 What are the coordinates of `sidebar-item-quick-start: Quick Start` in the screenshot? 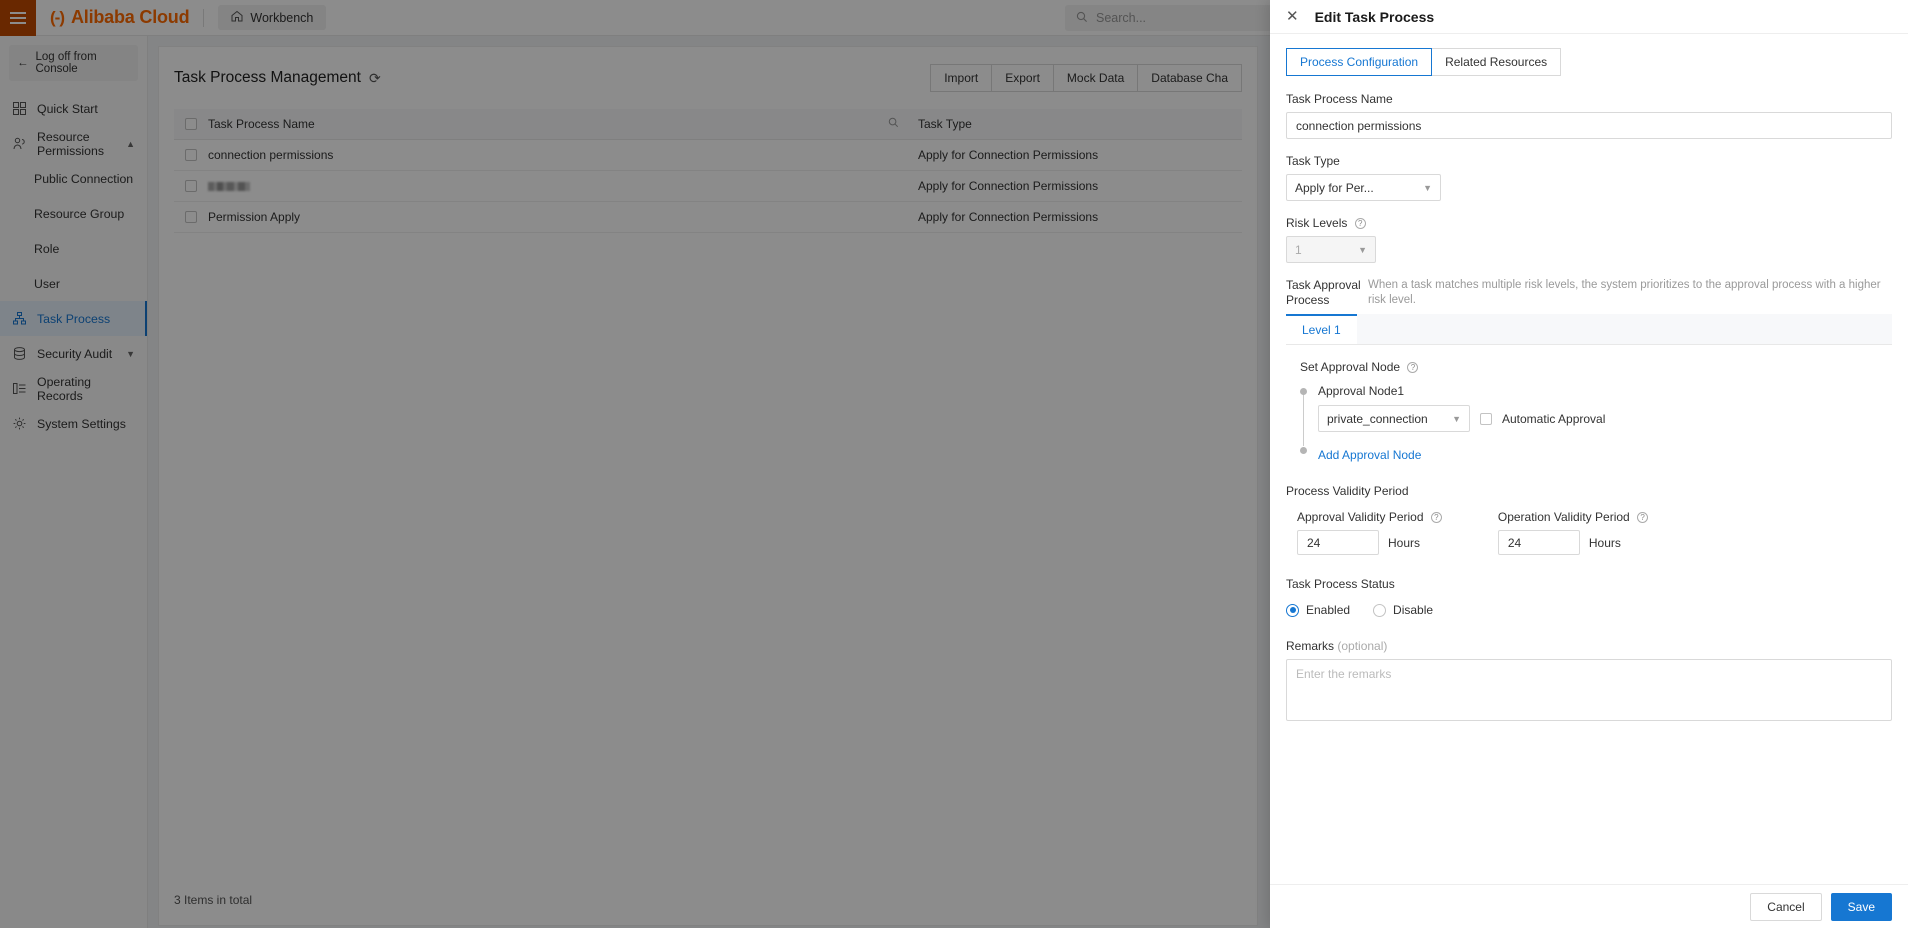 It's located at (73, 108).